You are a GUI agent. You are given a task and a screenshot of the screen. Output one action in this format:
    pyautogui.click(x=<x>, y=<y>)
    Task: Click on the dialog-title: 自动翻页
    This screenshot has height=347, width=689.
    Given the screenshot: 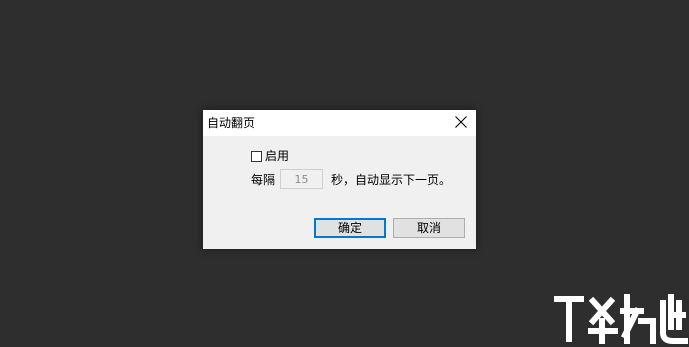 What is the action you would take?
    pyautogui.click(x=231, y=123)
    